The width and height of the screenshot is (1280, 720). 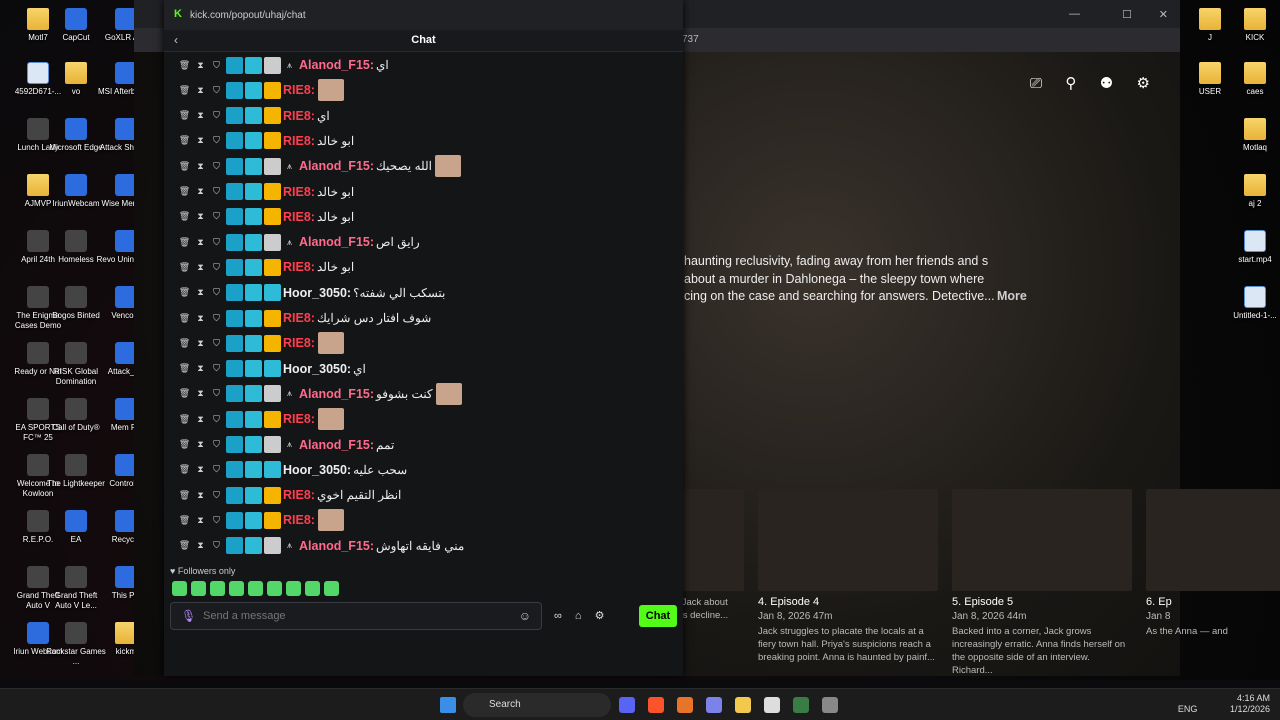 What do you see at coordinates (286, 445) in the screenshot?
I see `chat-message: 🗑 ⧗ ⛉ ⩚ Alanod_F15: تمم` at bounding box center [286, 445].